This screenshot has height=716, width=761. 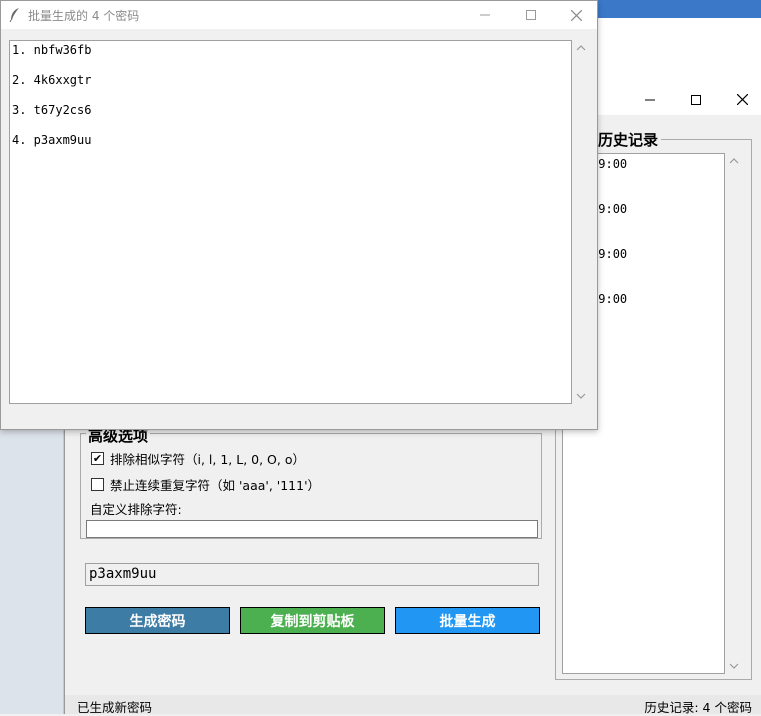 I want to click on custom-exclude-input, so click(x=312, y=529).